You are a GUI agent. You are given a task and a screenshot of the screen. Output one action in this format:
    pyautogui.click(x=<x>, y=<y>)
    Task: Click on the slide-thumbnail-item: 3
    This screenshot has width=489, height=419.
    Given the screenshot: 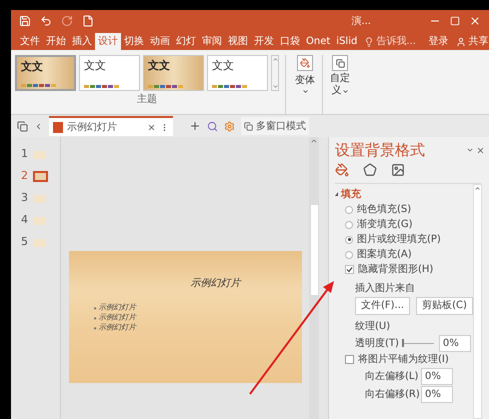 What is the action you would take?
    pyautogui.click(x=40, y=198)
    